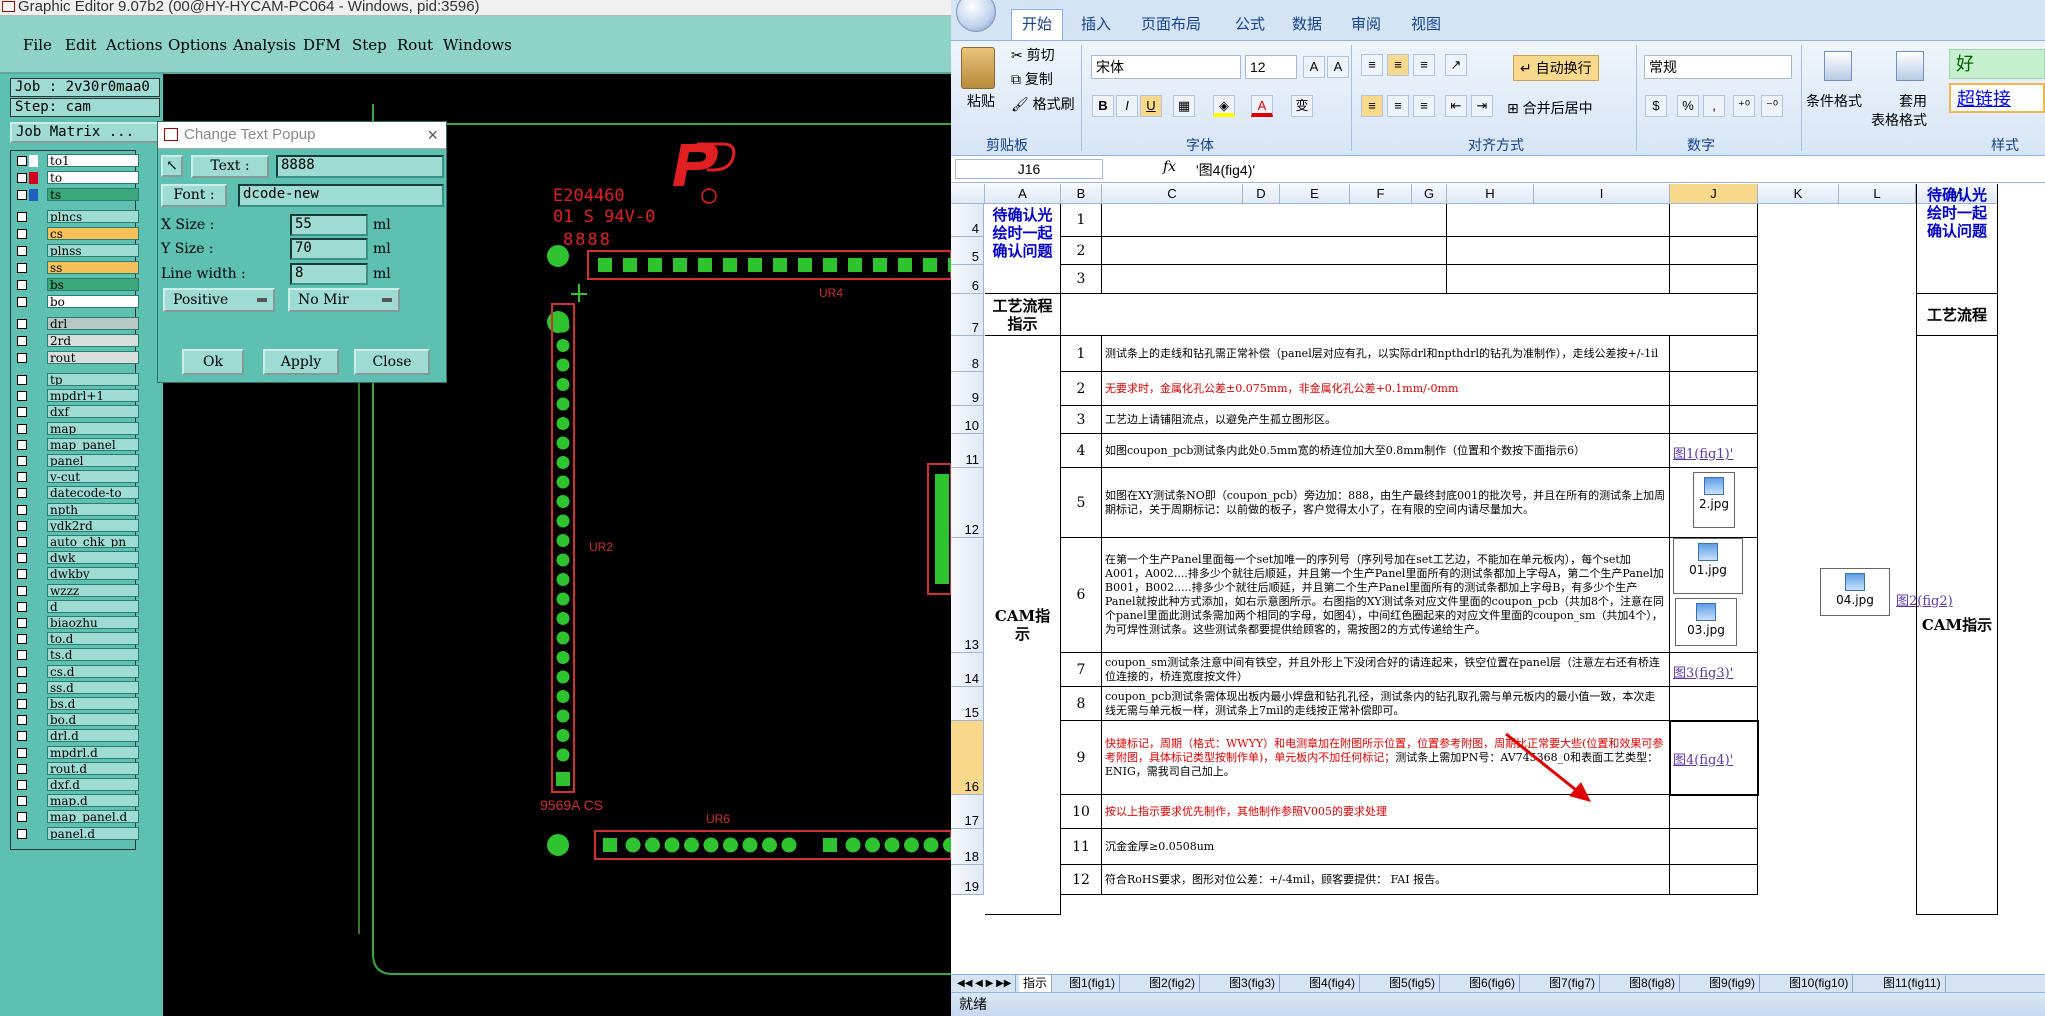  What do you see at coordinates (93, 340) in the screenshot?
I see `layer-name: 2rd` at bounding box center [93, 340].